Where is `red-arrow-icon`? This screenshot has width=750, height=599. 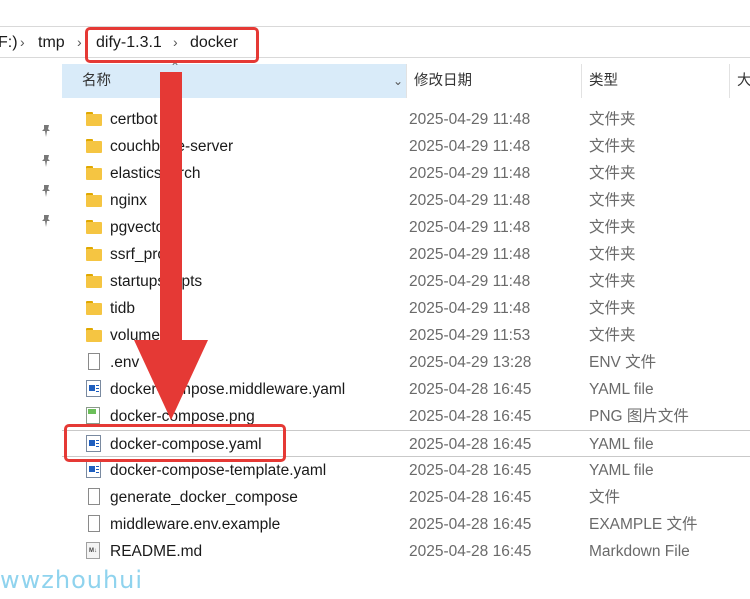 red-arrow-icon is located at coordinates (171, 246).